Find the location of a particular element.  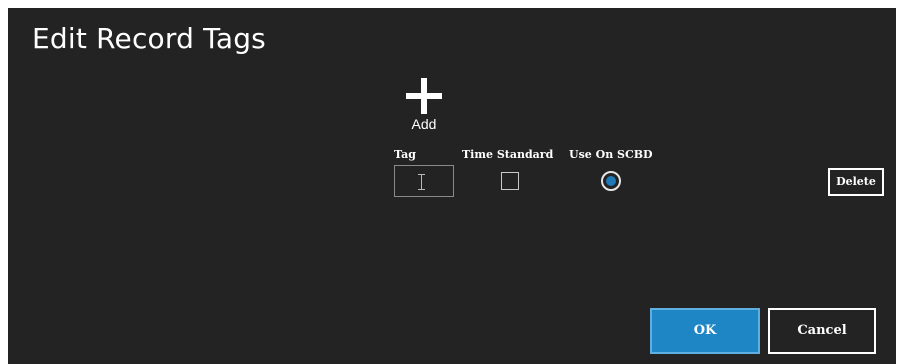

dialog-title: Edit Record Tags is located at coordinates (149, 38).